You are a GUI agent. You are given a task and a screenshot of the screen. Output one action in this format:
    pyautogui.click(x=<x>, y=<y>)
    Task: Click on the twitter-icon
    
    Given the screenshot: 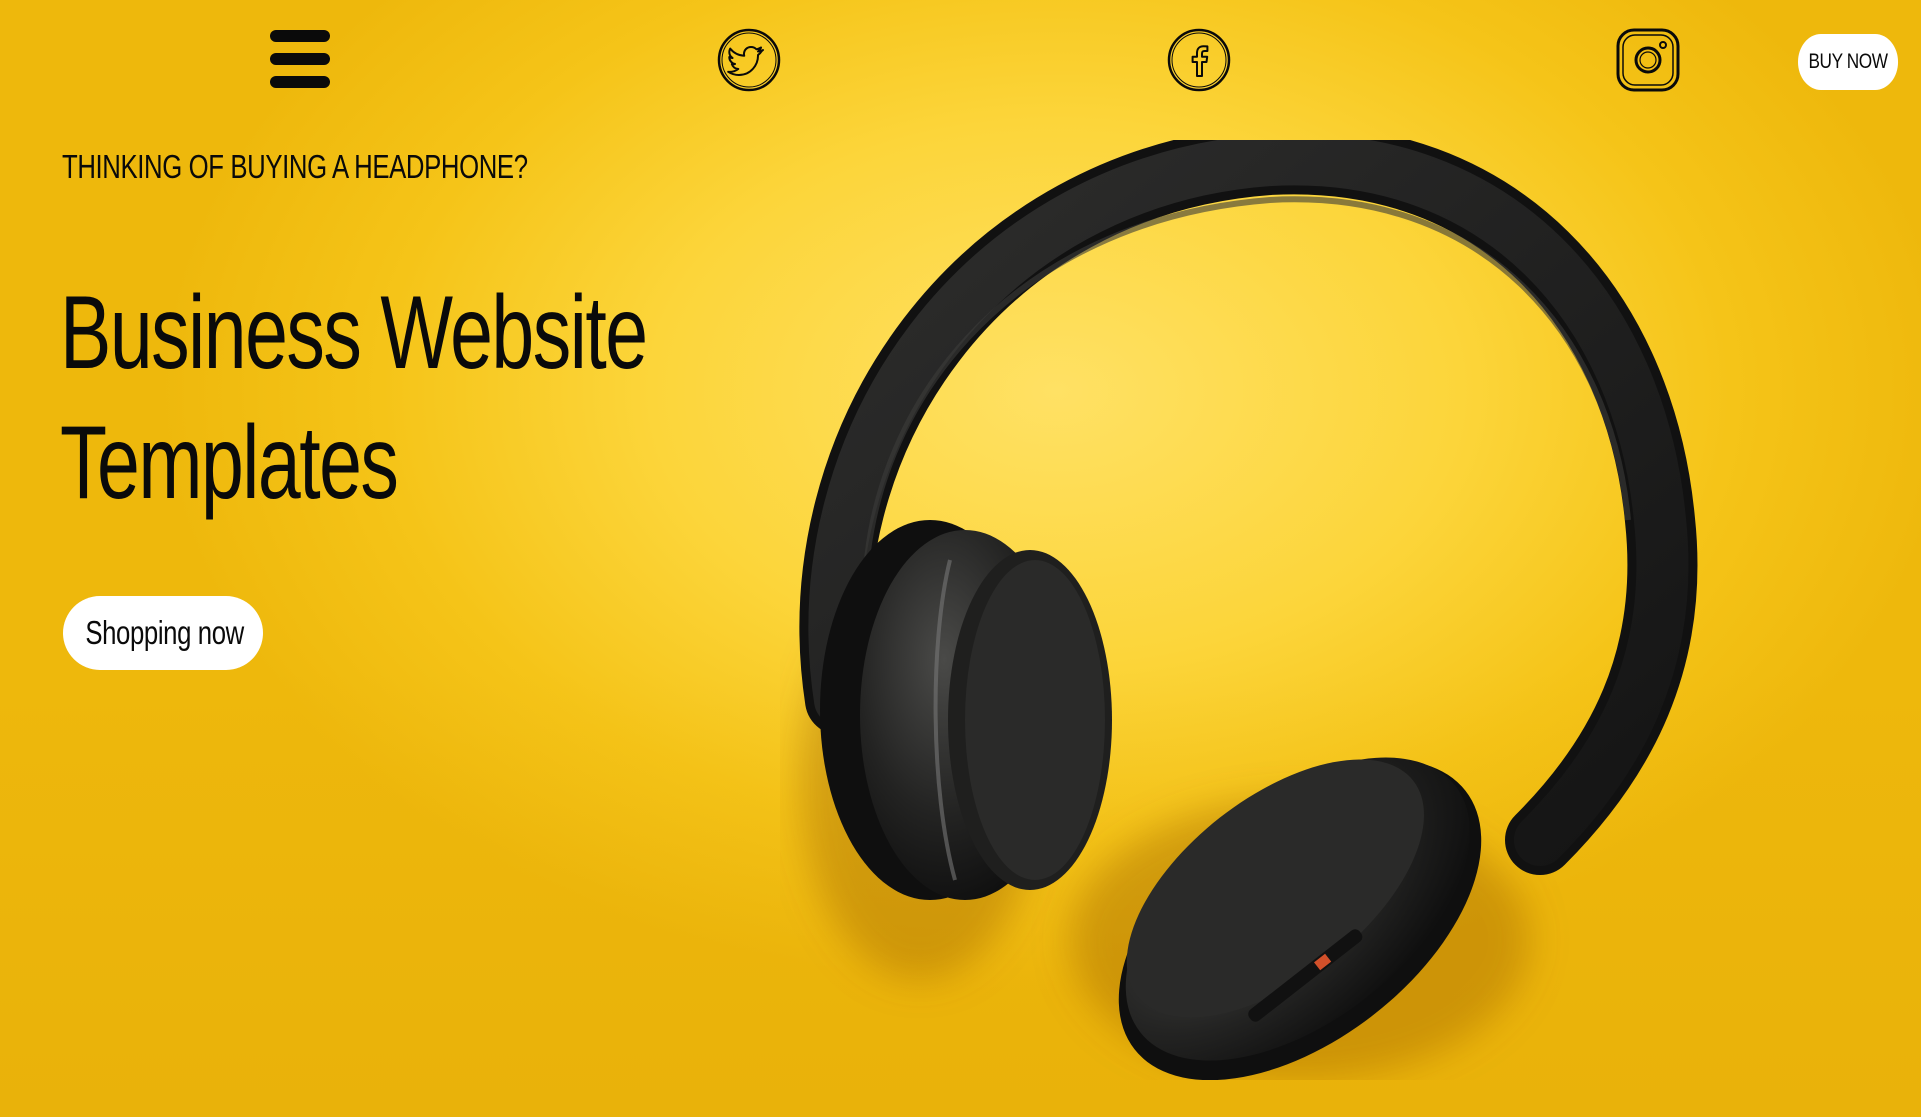 What is the action you would take?
    pyautogui.click(x=749, y=60)
    